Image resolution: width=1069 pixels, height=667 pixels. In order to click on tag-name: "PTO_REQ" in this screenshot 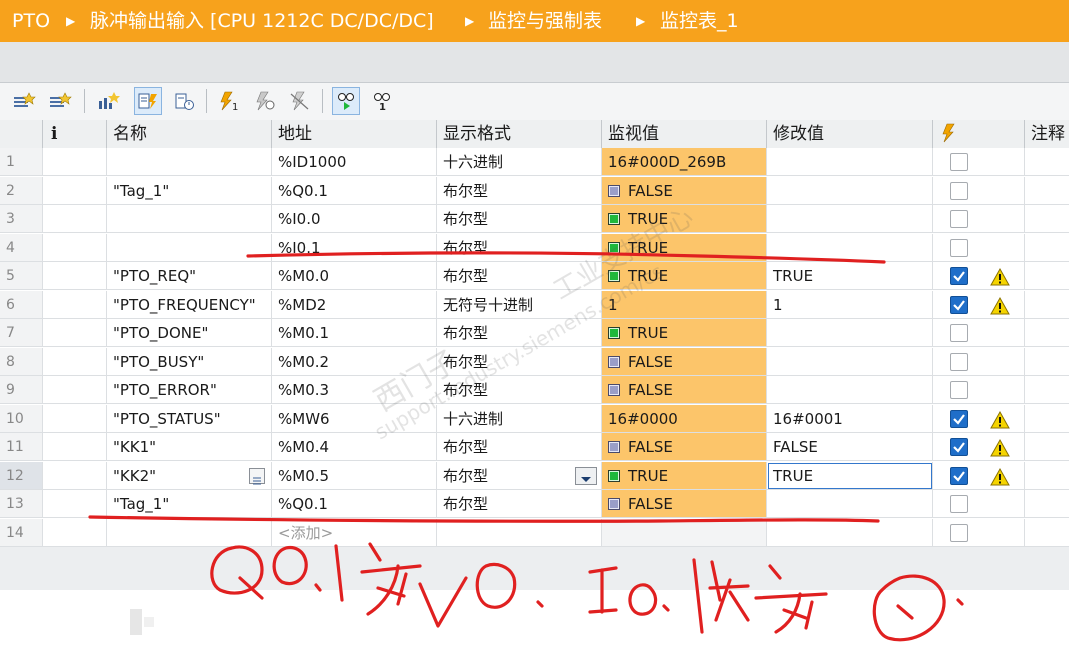, I will do `click(189, 276)`.